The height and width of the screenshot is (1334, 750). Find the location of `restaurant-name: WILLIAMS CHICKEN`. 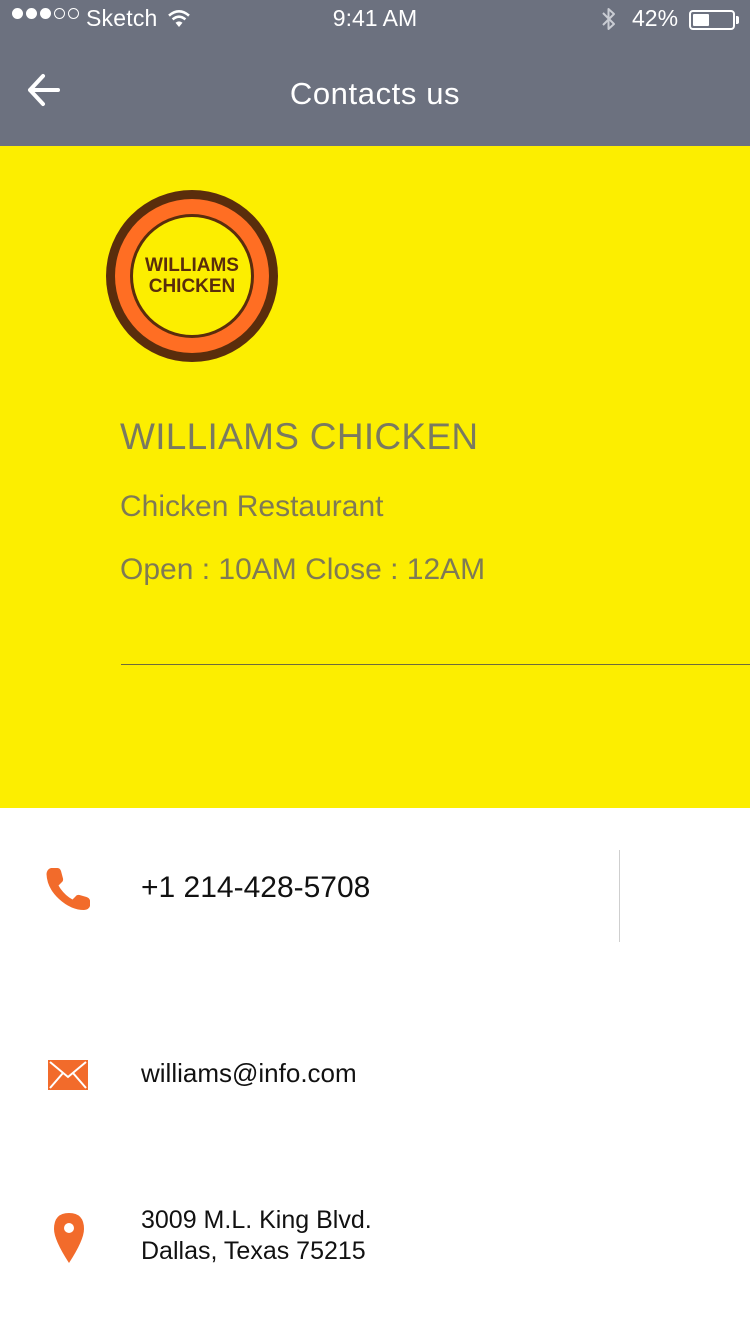

restaurant-name: WILLIAMS CHICKEN is located at coordinates (299, 436).